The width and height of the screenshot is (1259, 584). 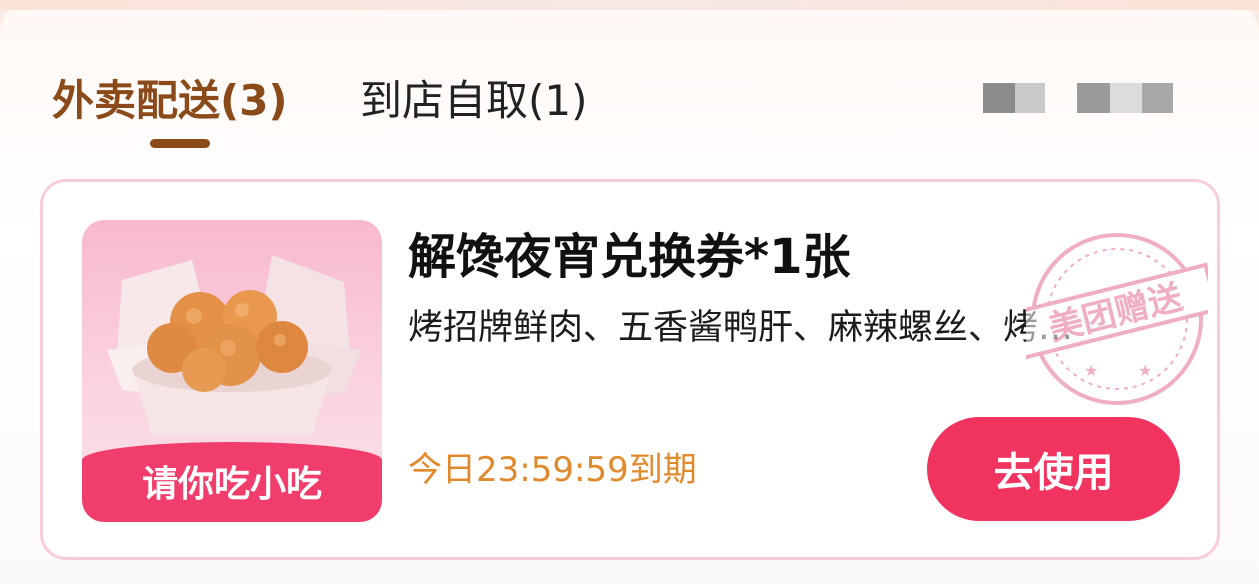 What do you see at coordinates (234, 345) in the screenshot?
I see `snack-box-illustration` at bounding box center [234, 345].